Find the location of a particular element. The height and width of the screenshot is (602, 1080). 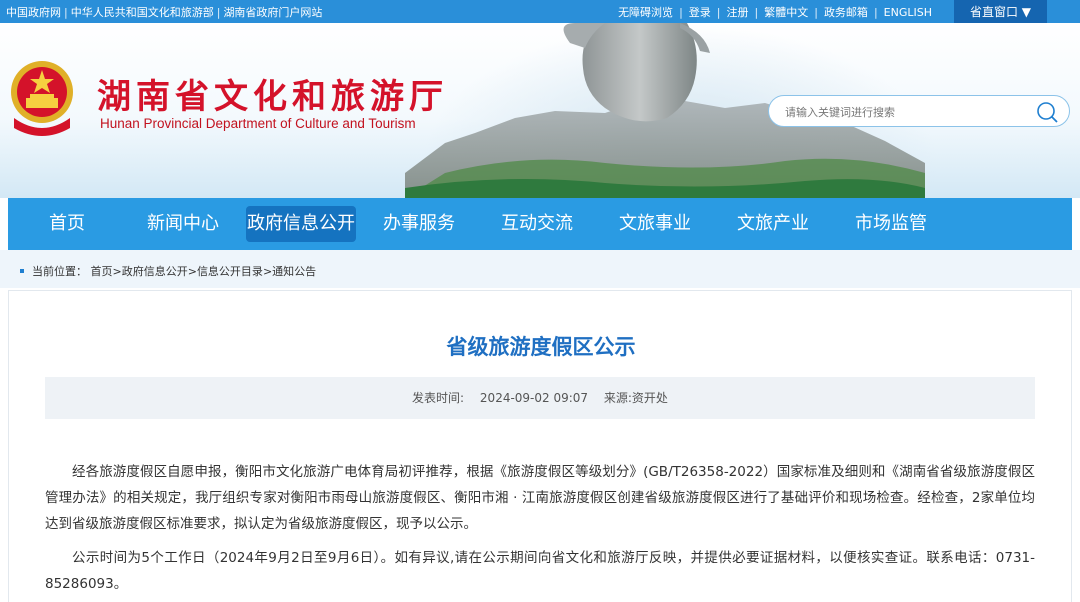

nav-item-market-supervision: 市场监管 is located at coordinates (891, 224).